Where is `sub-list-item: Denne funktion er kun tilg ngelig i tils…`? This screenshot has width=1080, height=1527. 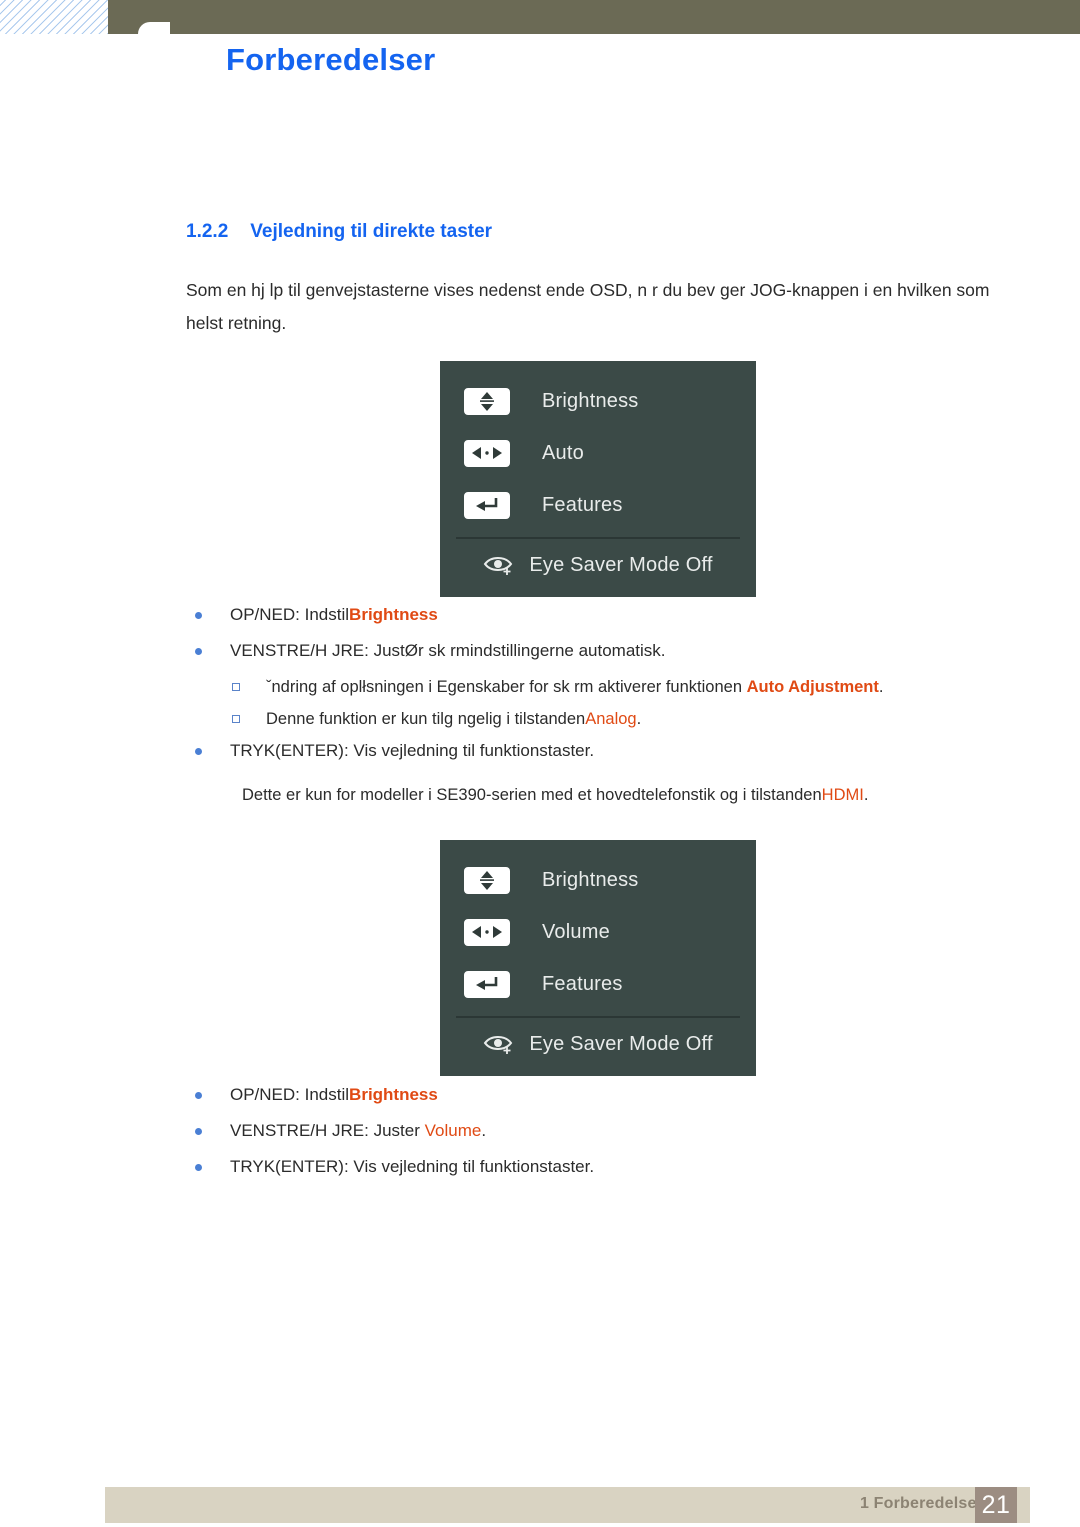
sub-list-item: Denne funktion er kun tilg ngelig i tils… is located at coordinates (614, 719).